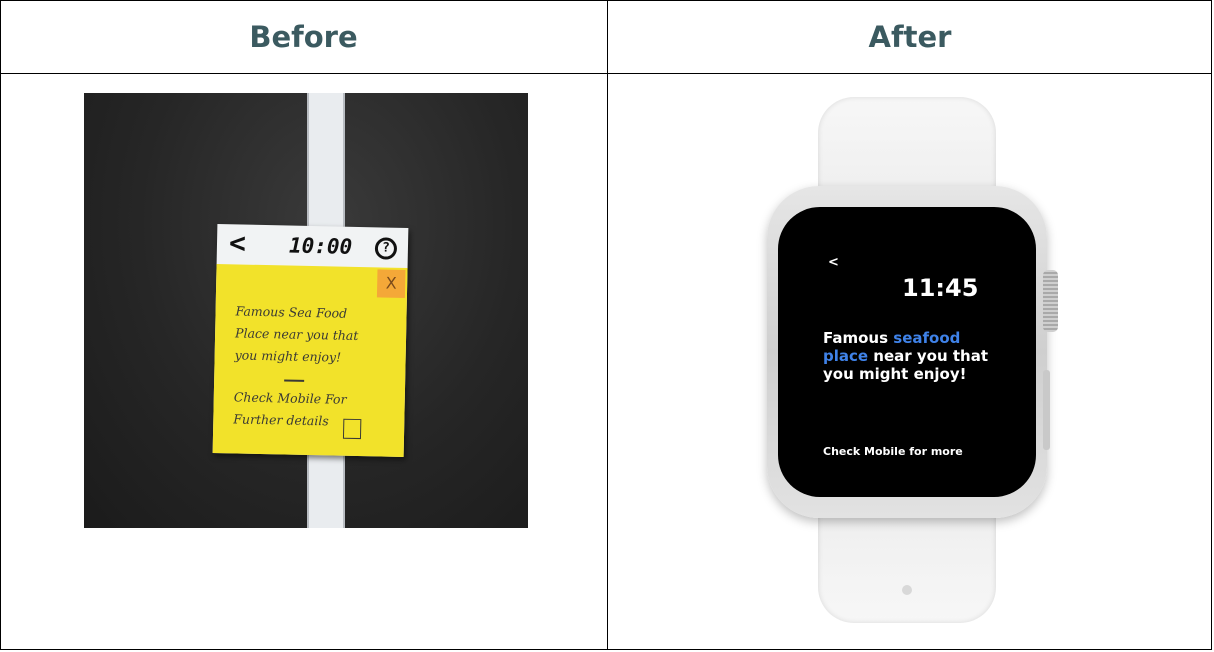  Describe the element at coordinates (893, 451) in the screenshot. I see `check-mobile-note: Check Mobile for more` at that location.